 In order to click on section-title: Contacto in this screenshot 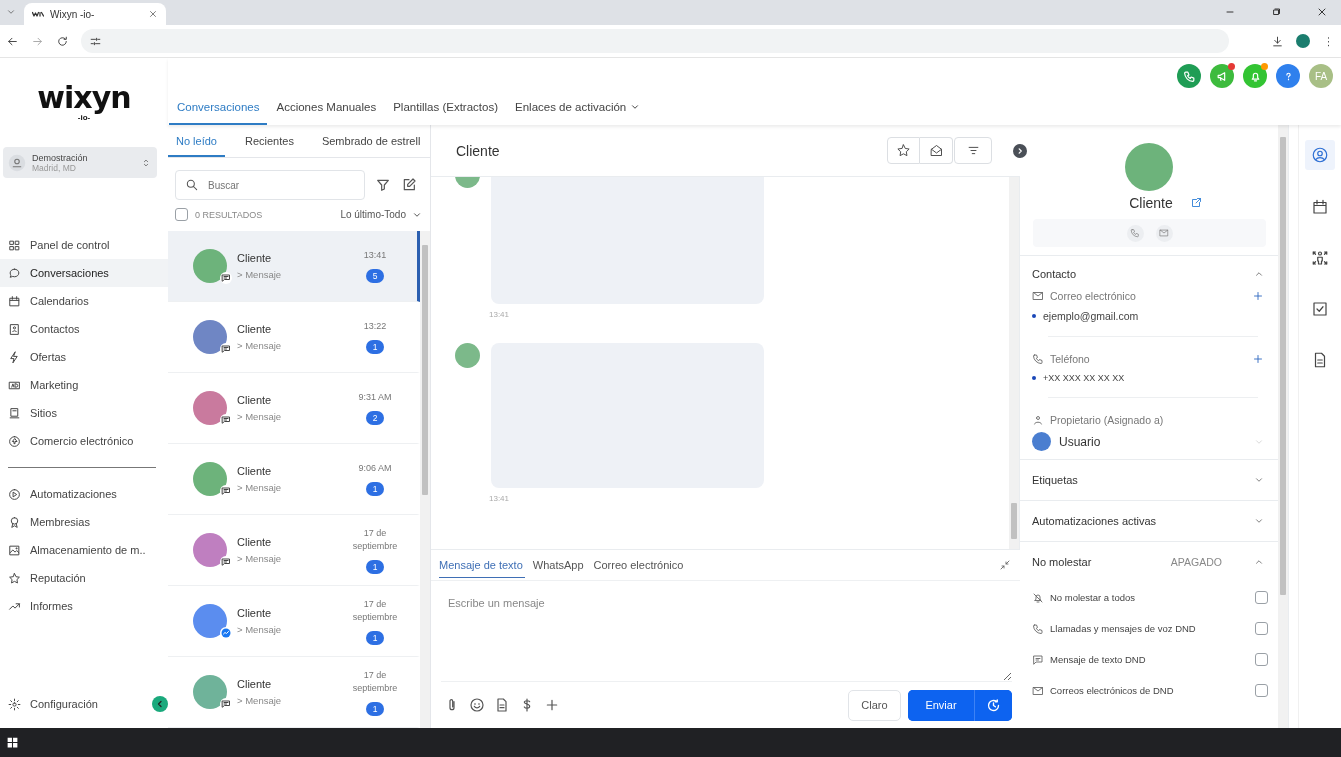, I will do `click(1054, 274)`.